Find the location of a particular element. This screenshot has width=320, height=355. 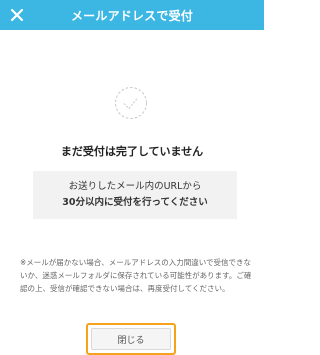

info-box: お送りしたメール内のURLから 30分以内に受付を行ってください is located at coordinates (135, 195).